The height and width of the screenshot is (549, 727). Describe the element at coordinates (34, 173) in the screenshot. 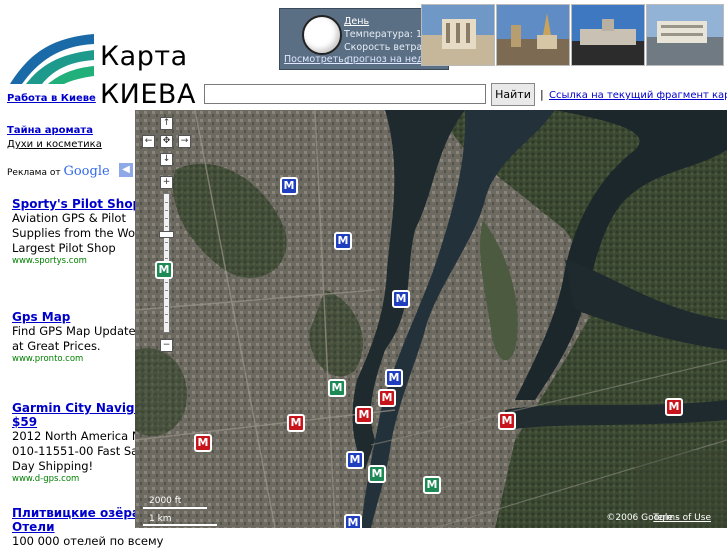

I see `ads-prefix: Реклама от` at that location.